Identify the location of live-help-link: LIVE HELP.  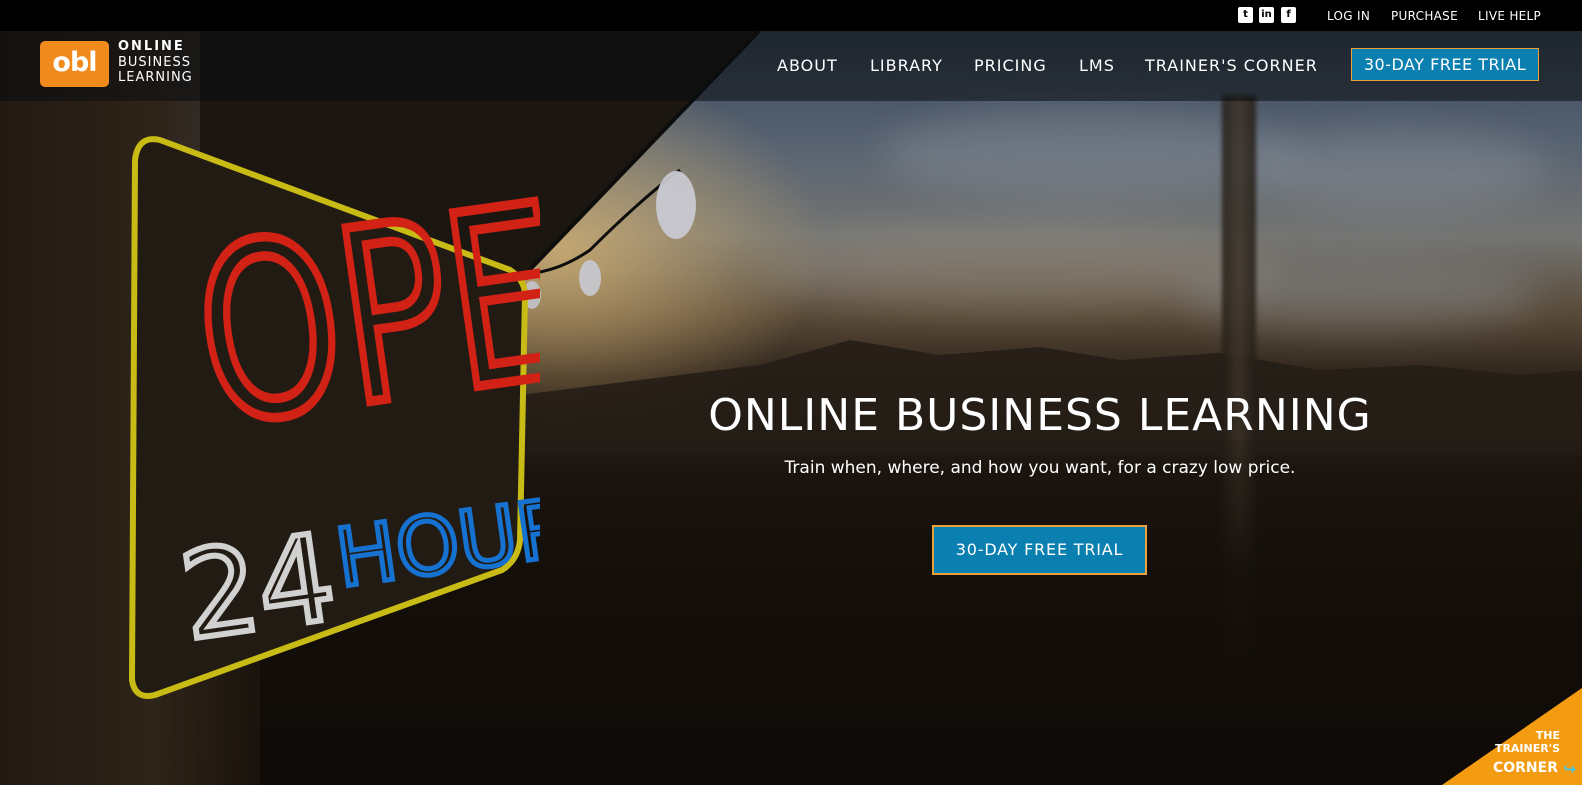
(1509, 16).